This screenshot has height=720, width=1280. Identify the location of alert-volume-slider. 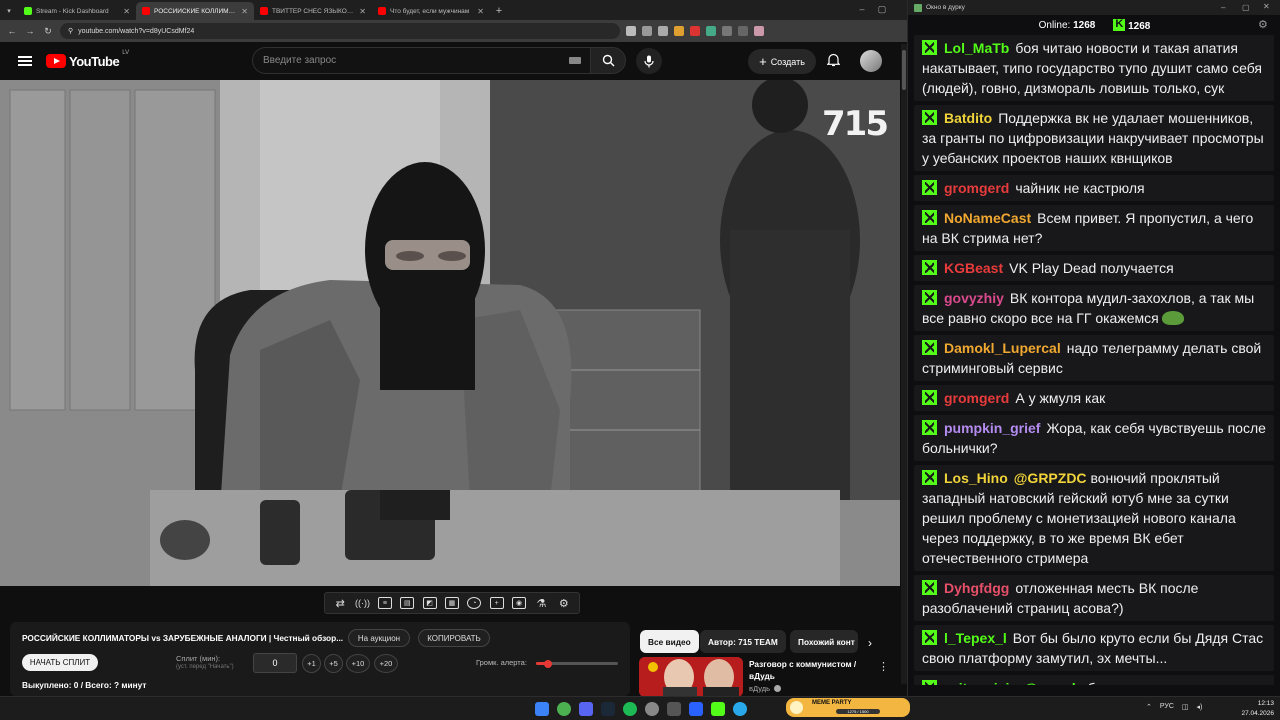
(577, 663).